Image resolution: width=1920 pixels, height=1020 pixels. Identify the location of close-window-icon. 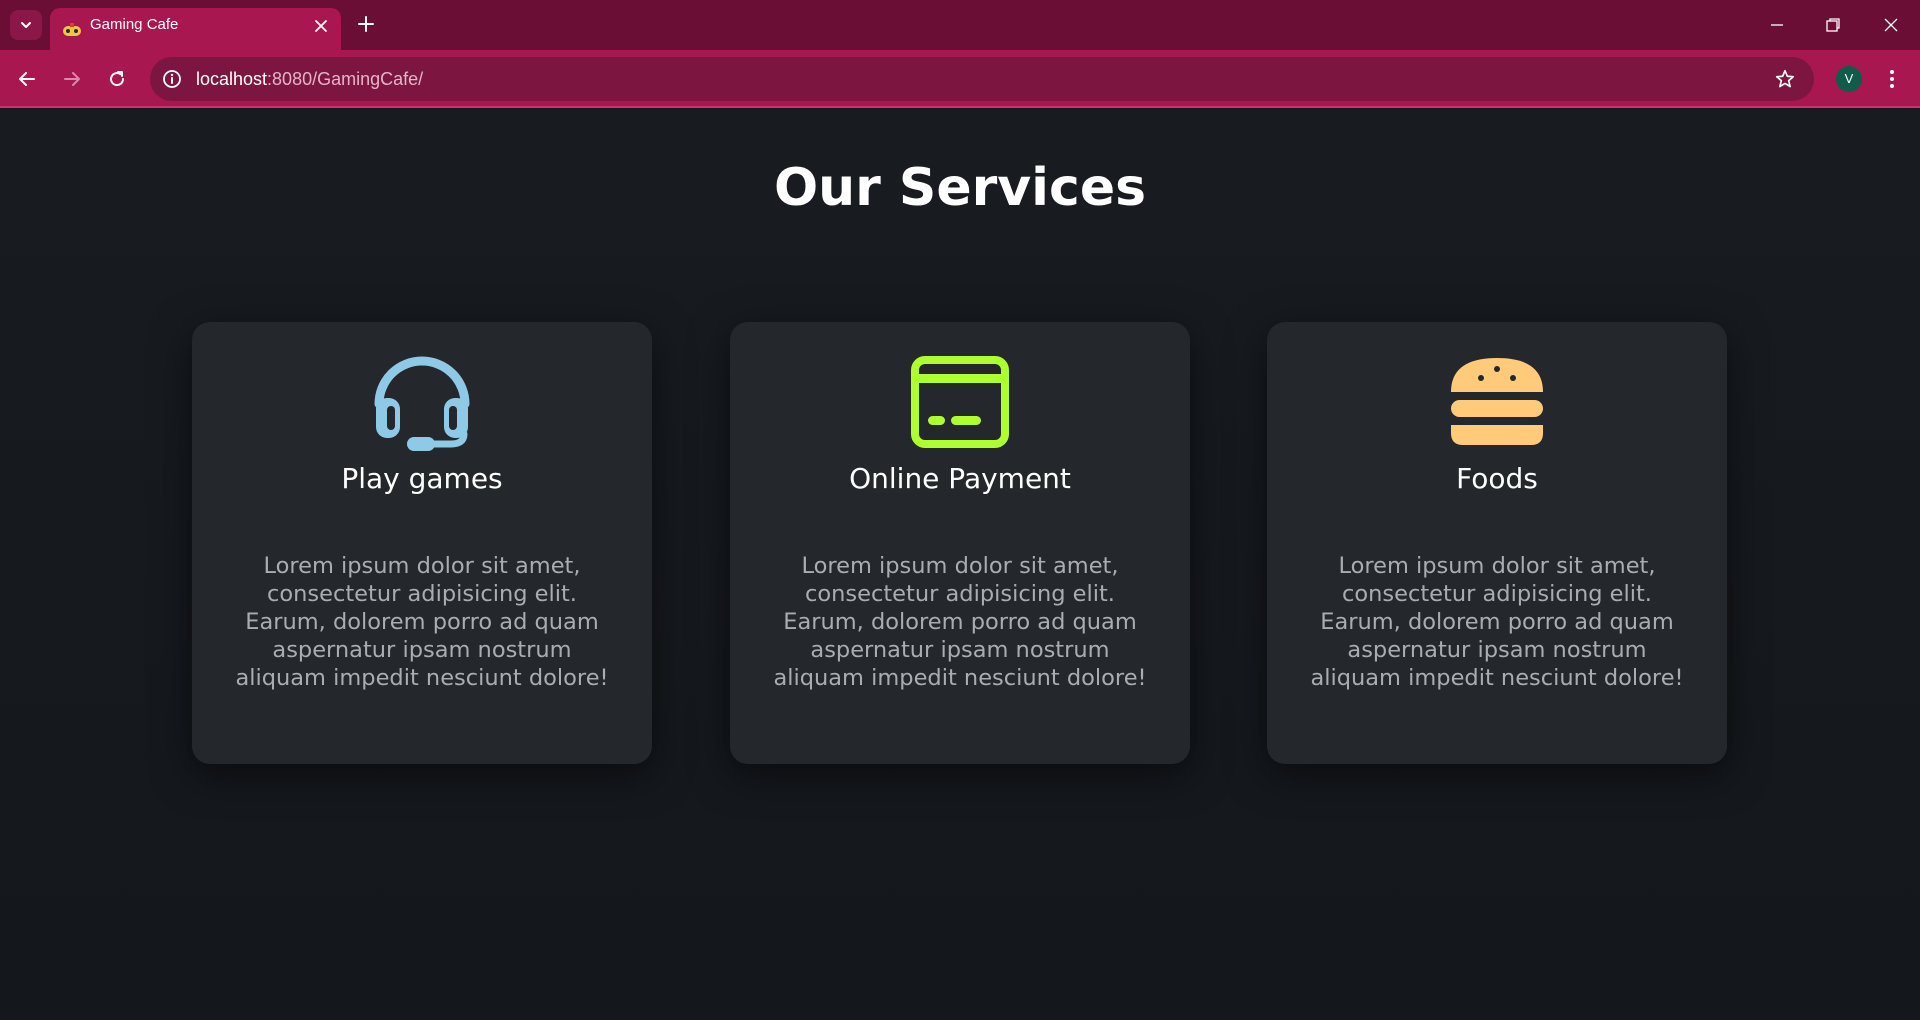
(1891, 25).